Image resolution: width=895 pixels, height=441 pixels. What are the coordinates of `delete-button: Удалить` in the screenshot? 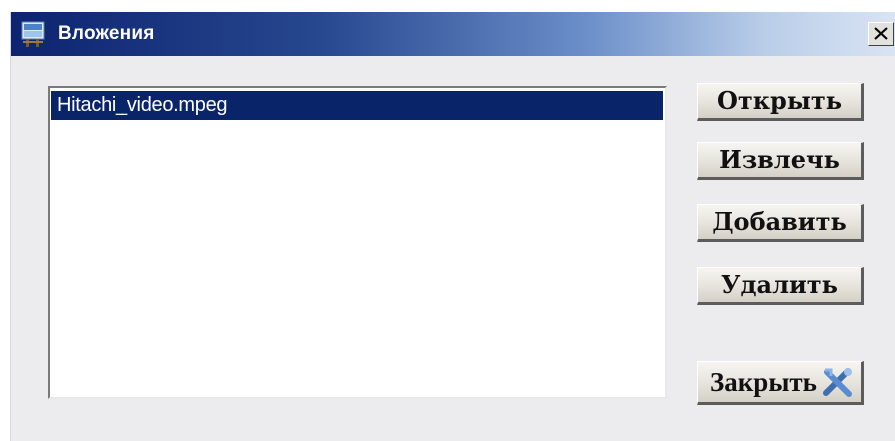 It's located at (780, 286).